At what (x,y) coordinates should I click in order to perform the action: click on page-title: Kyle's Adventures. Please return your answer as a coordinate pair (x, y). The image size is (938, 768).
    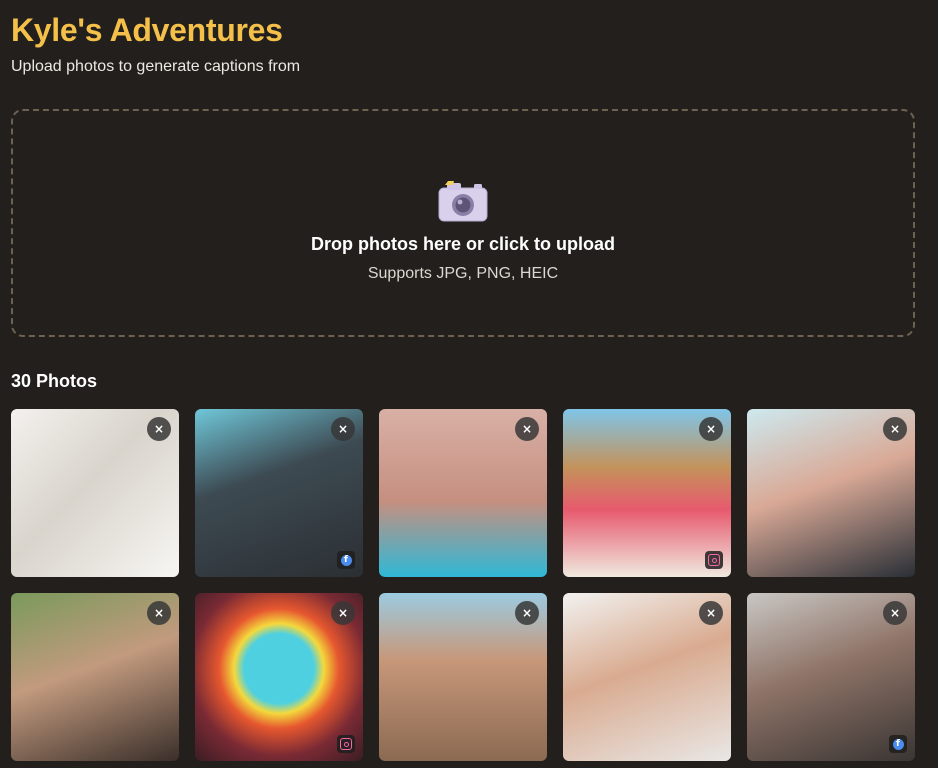
    Looking at the image, I should click on (147, 30).